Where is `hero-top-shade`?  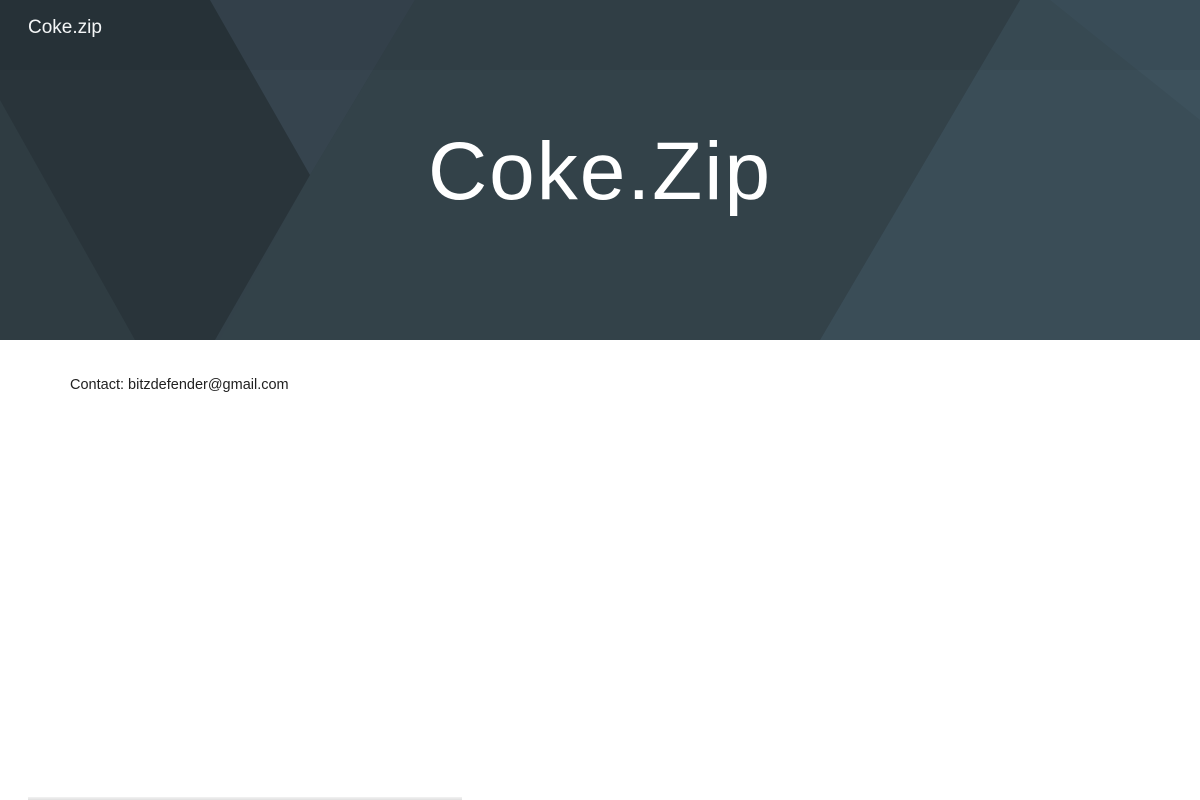
hero-top-shade is located at coordinates (600, 35).